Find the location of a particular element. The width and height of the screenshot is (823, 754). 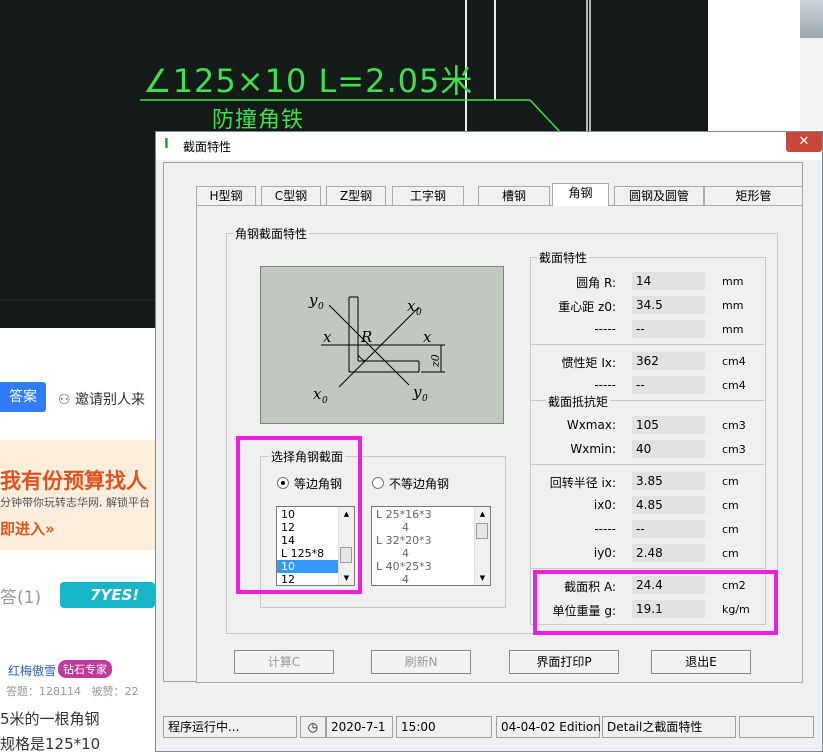

banner-headline-highlight: 找人 is located at coordinates (126, 481).